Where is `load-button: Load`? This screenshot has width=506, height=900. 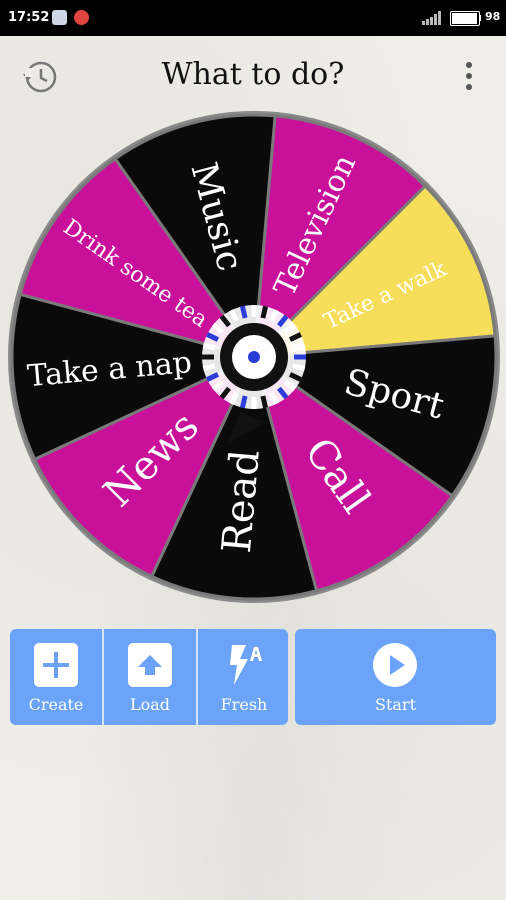
load-button: Load is located at coordinates (150, 677).